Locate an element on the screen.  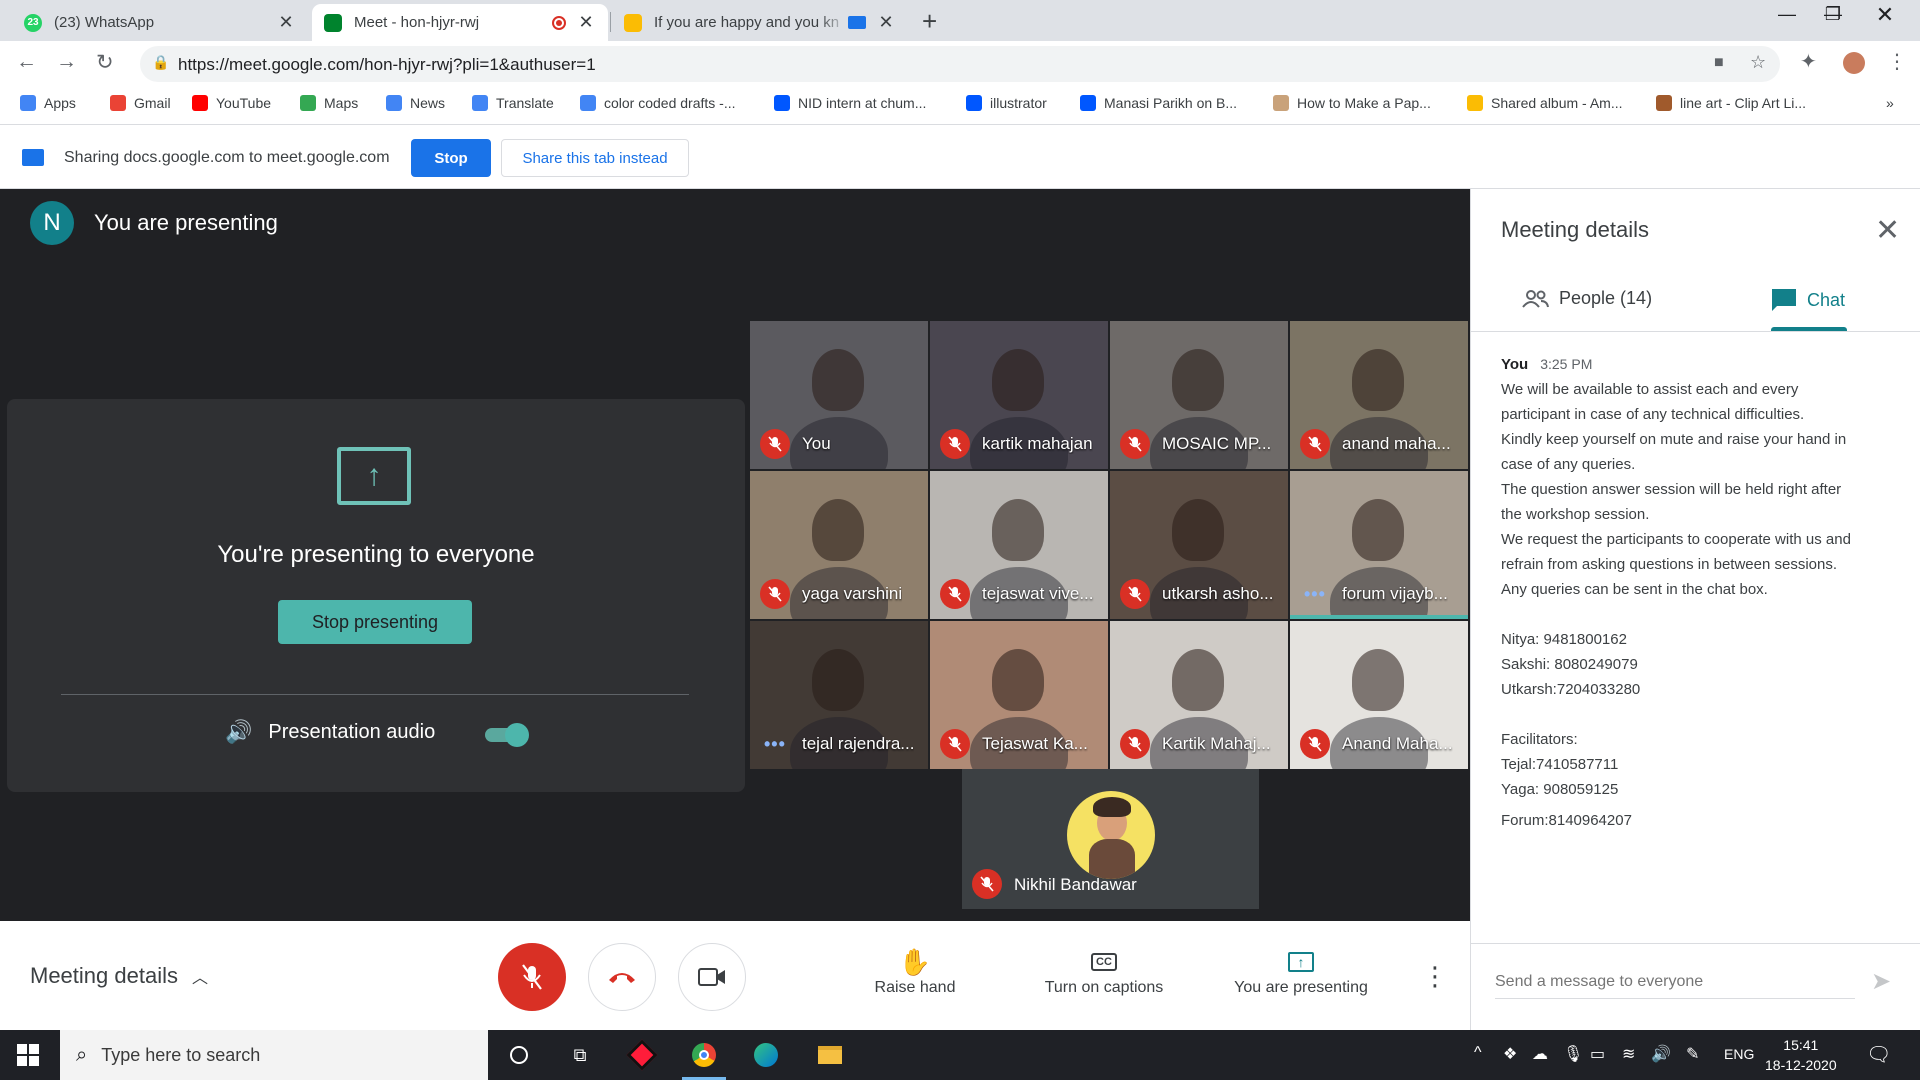
app-icon is located at coordinates (642, 1055).